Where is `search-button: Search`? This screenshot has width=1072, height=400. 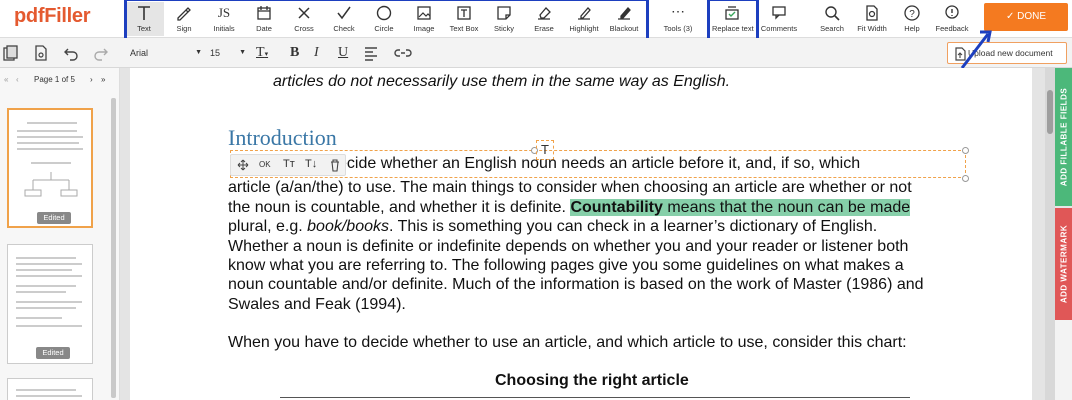 search-button: Search is located at coordinates (832, 19).